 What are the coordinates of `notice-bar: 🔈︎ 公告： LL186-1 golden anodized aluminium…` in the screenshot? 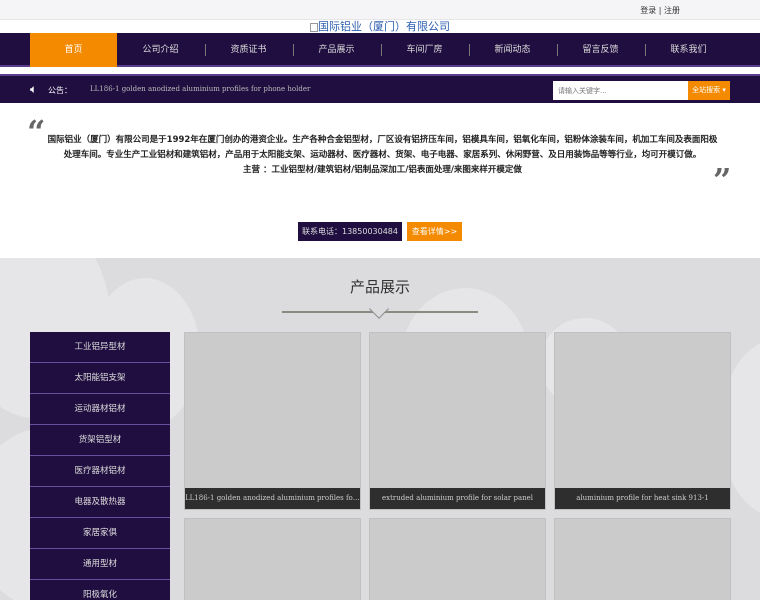 It's located at (380, 88).